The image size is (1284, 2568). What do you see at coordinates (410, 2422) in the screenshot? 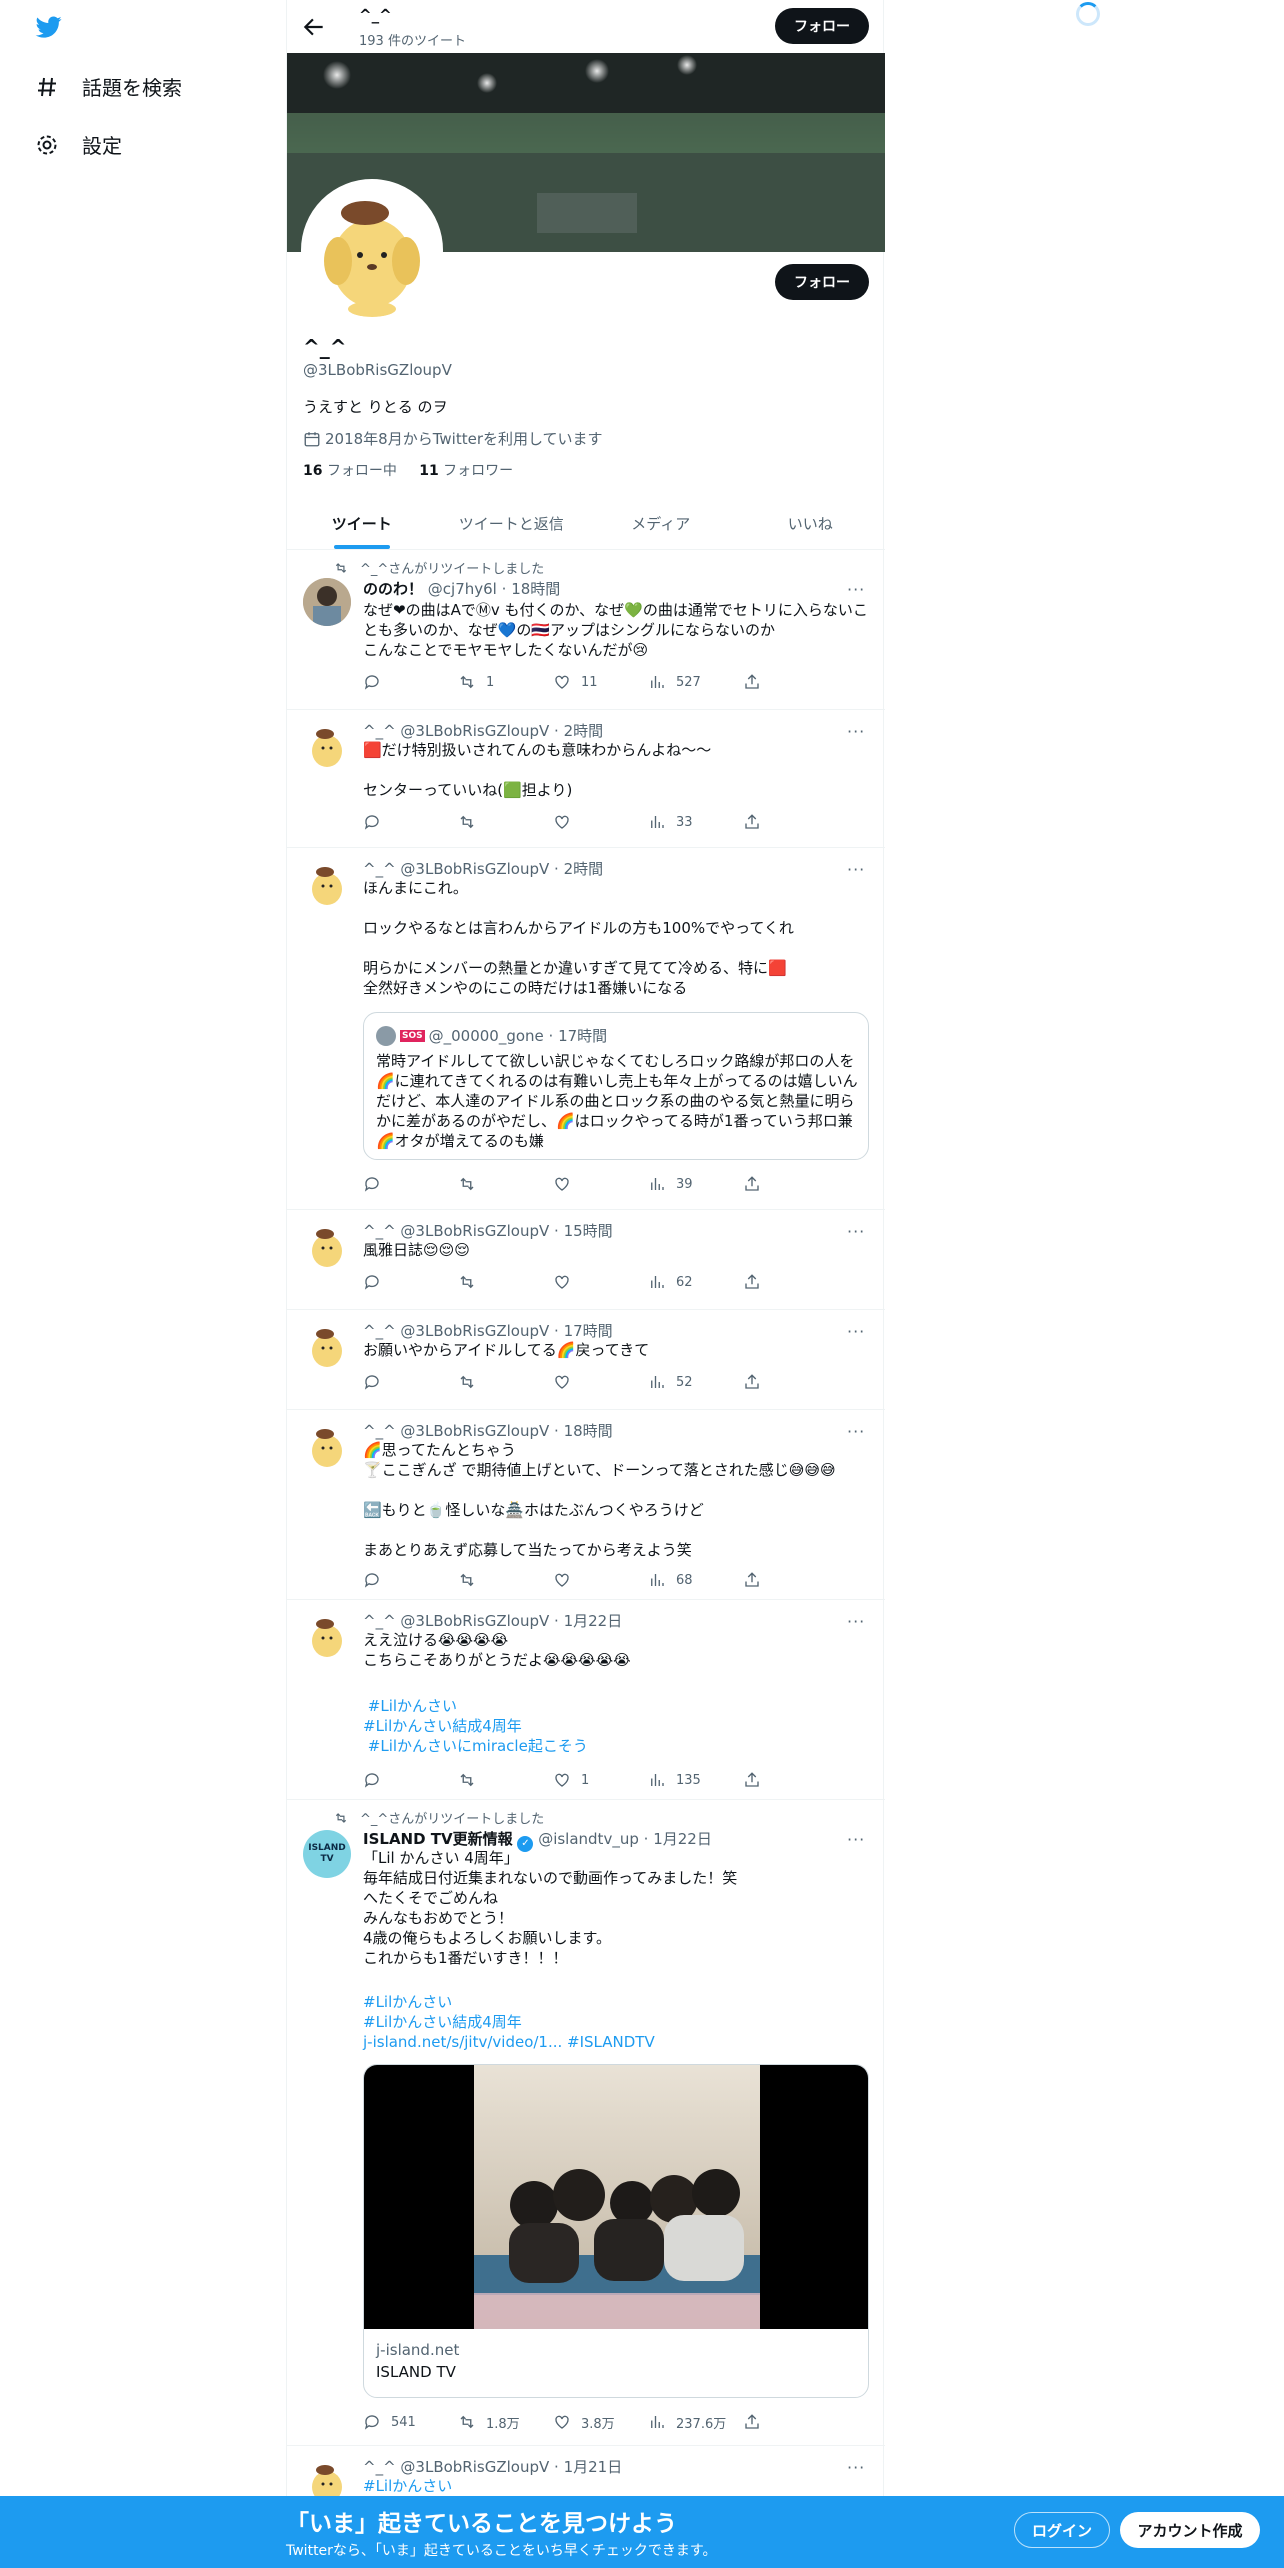
I see `reply-button: 541` at bounding box center [410, 2422].